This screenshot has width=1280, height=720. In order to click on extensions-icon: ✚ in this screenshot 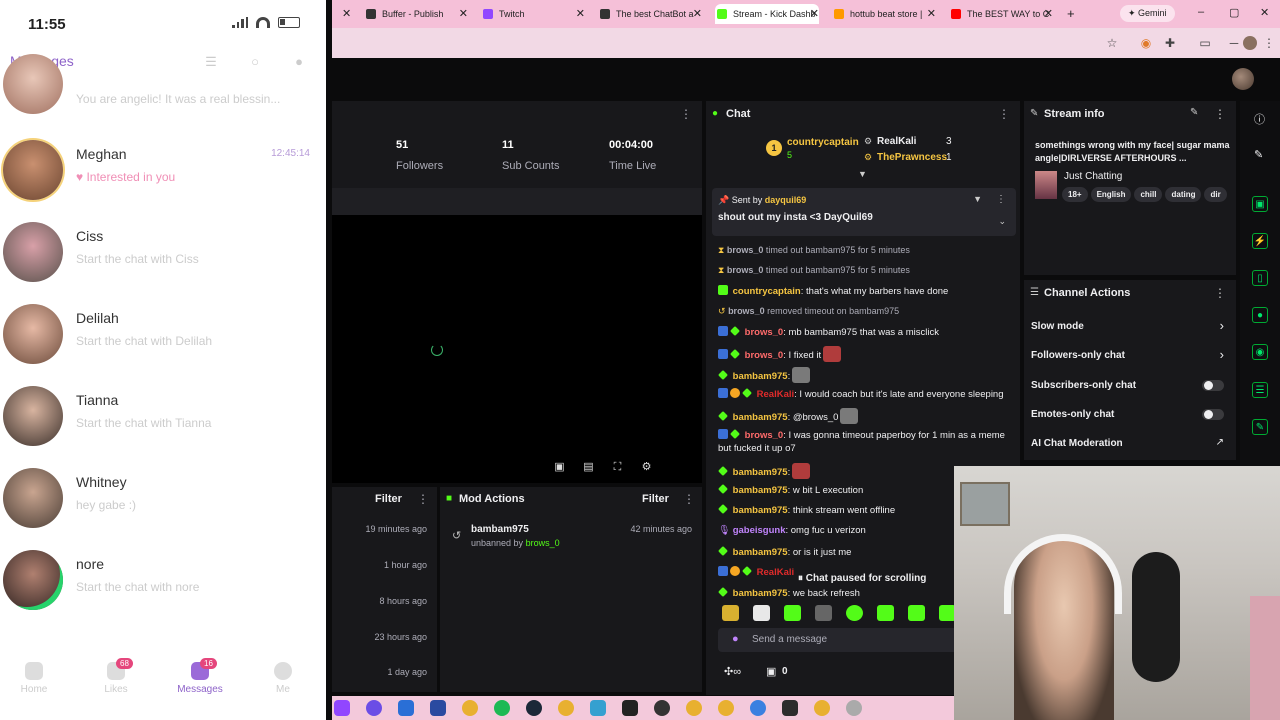, I will do `click(1170, 43)`.